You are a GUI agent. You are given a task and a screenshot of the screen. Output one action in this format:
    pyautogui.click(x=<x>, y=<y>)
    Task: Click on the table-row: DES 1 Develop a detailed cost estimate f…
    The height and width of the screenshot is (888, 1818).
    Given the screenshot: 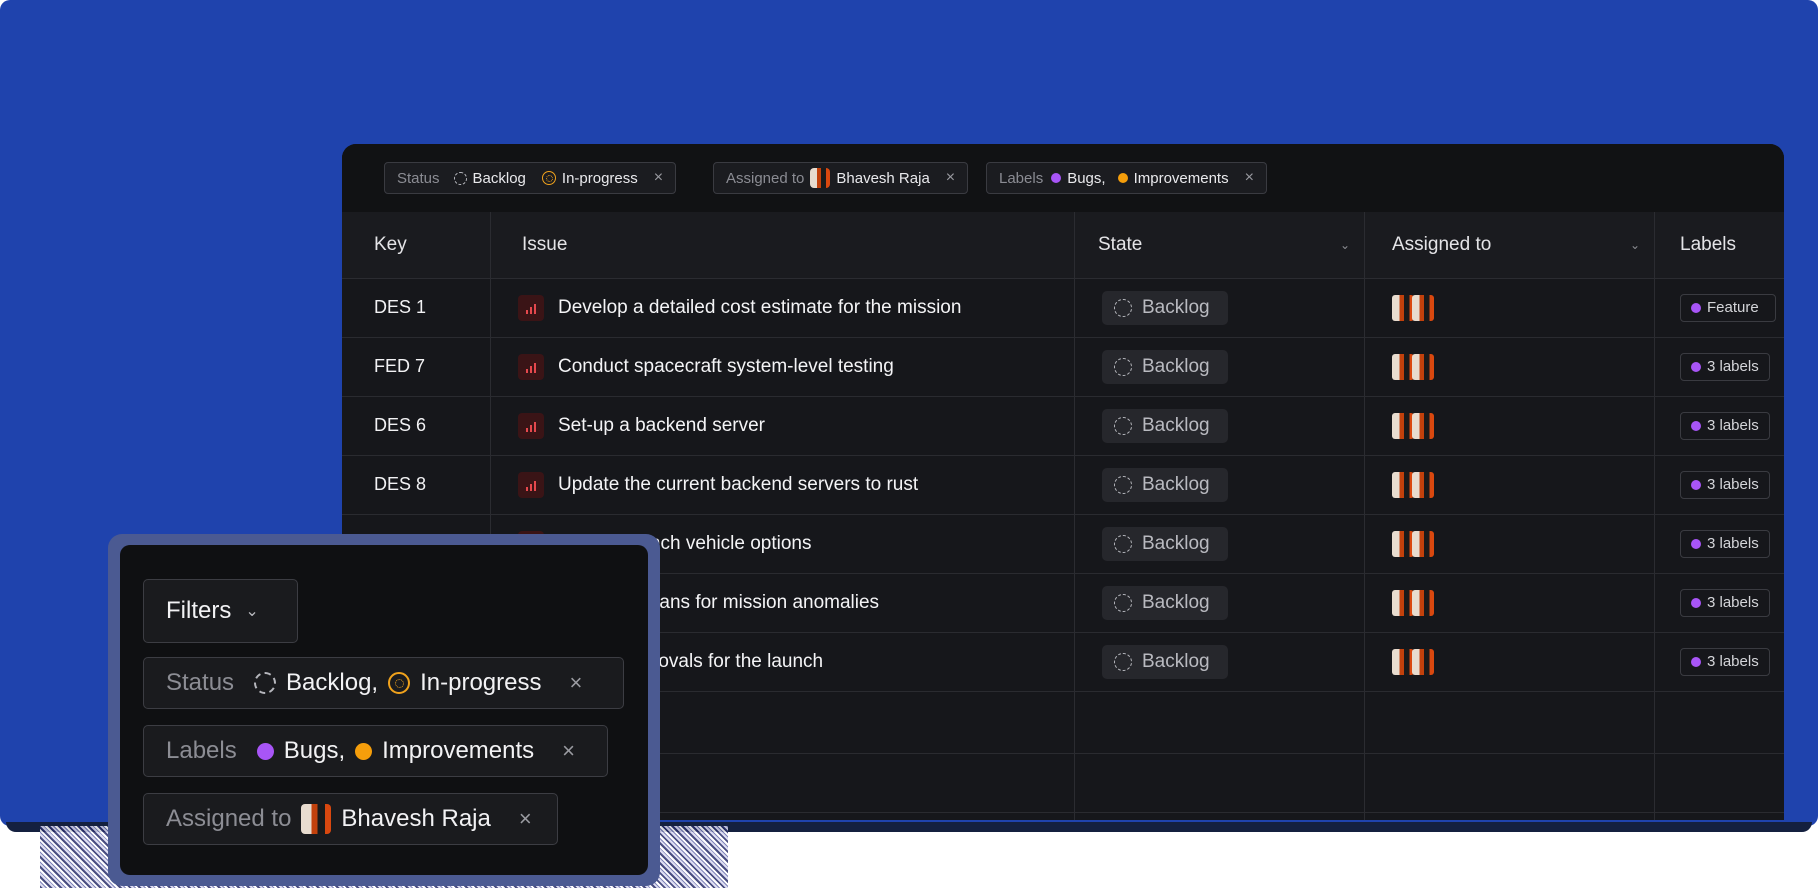 What is the action you would take?
    pyautogui.click(x=1063, y=308)
    